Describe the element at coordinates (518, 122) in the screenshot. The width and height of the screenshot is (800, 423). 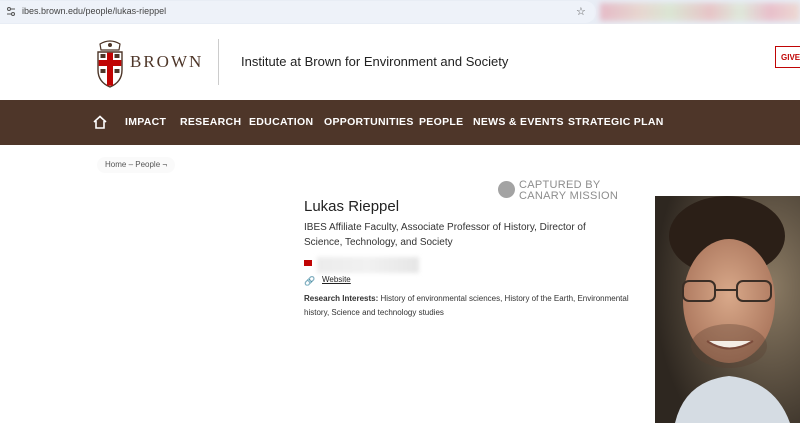
I see `nav-news-events: NEWS & EVENTS` at that location.